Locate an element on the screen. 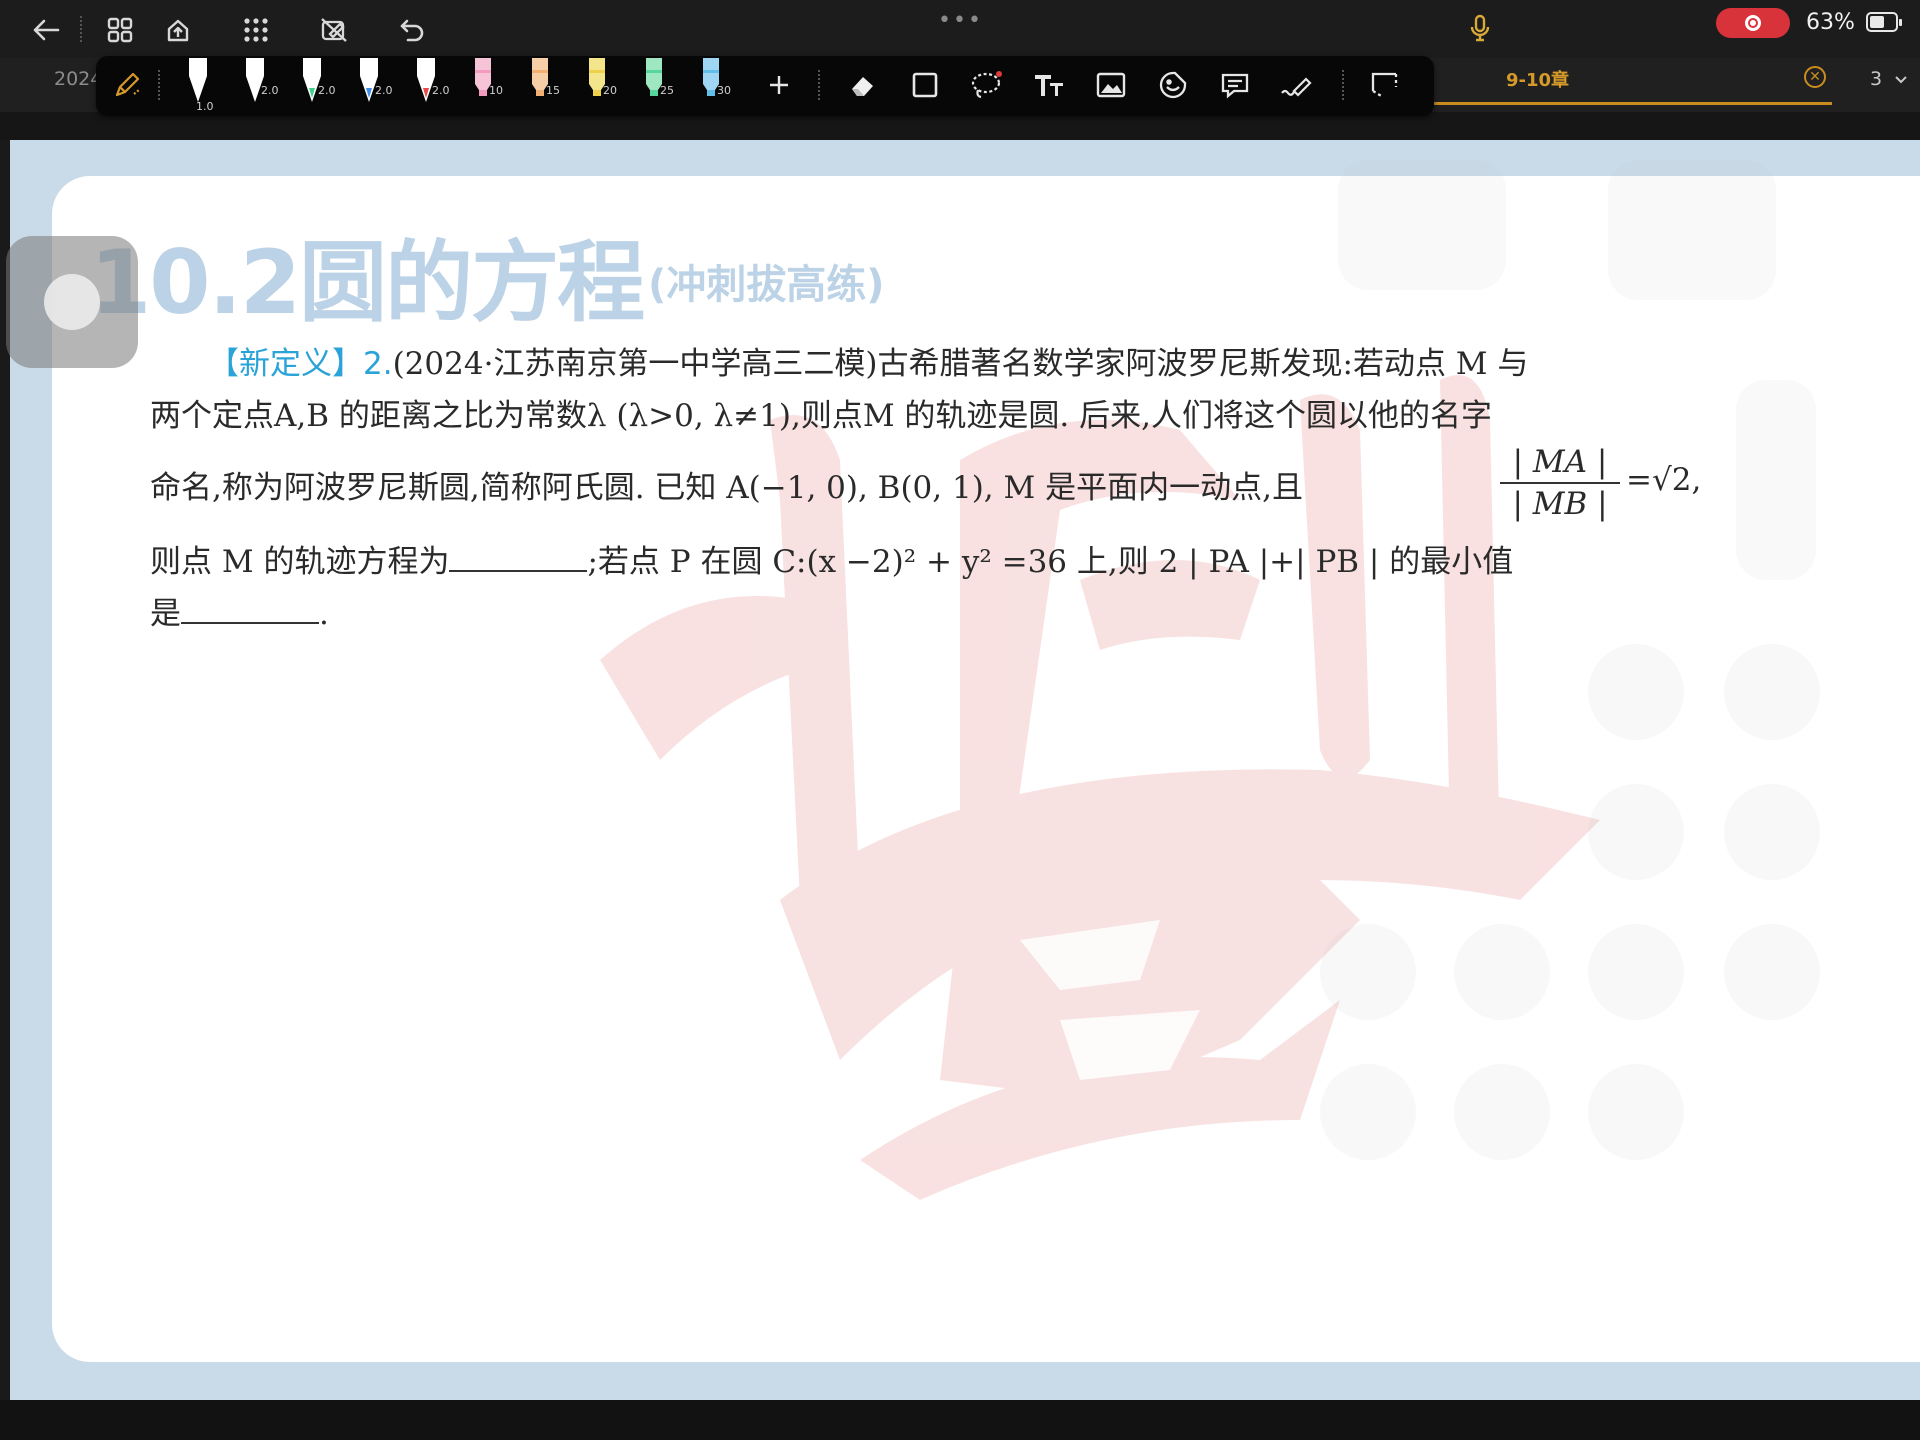 The height and width of the screenshot is (1440, 1920). pen-preset-10: 30 is located at coordinates (711, 84).